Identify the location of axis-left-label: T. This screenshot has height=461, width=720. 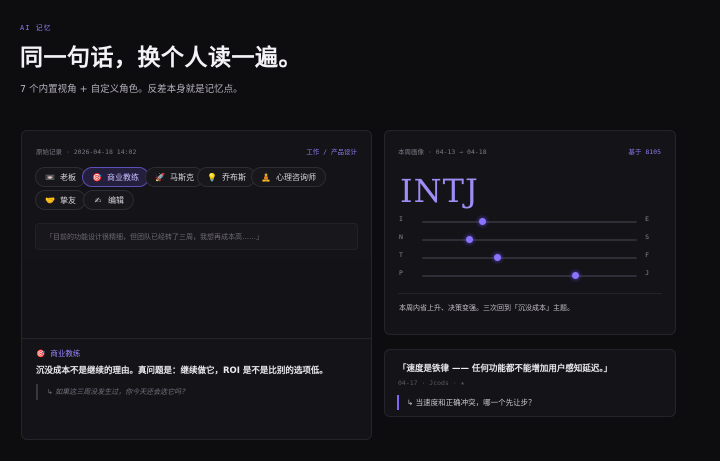
(401, 255).